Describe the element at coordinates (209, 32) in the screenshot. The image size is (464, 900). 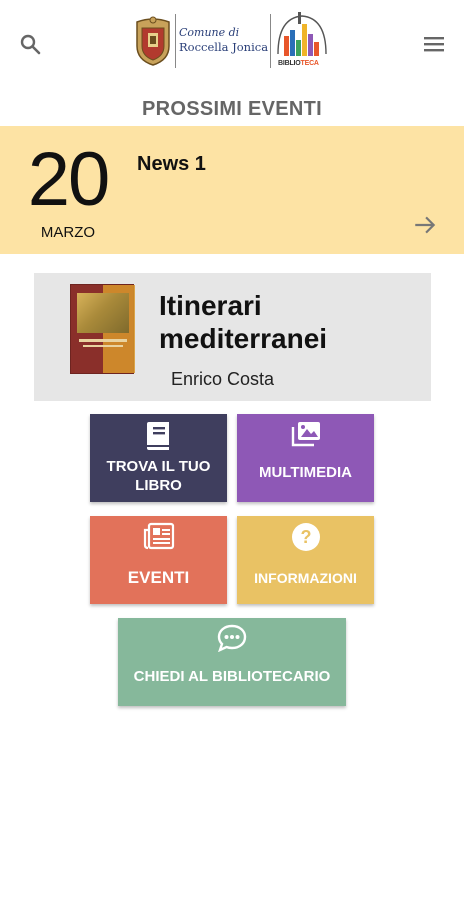
I see `comune-line1: Comune di` at that location.